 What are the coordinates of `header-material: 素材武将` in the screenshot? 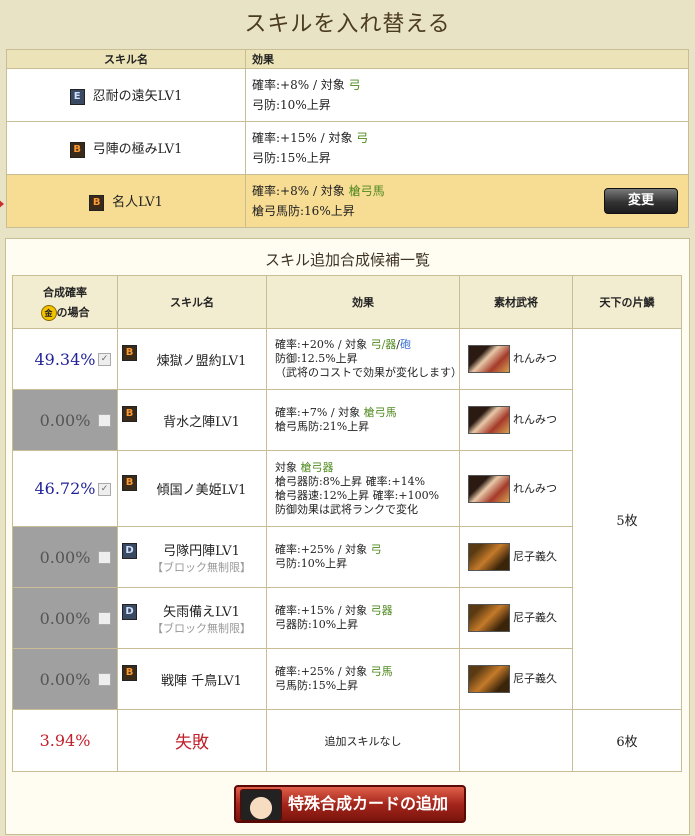 It's located at (516, 302).